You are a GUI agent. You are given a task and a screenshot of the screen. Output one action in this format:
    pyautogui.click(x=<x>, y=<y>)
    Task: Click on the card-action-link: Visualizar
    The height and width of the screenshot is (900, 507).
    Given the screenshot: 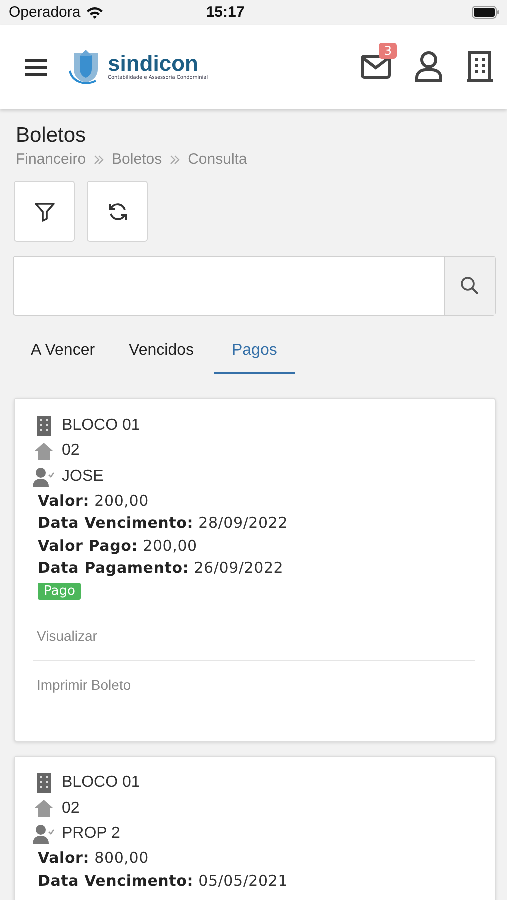 What is the action you would take?
    pyautogui.click(x=254, y=630)
    